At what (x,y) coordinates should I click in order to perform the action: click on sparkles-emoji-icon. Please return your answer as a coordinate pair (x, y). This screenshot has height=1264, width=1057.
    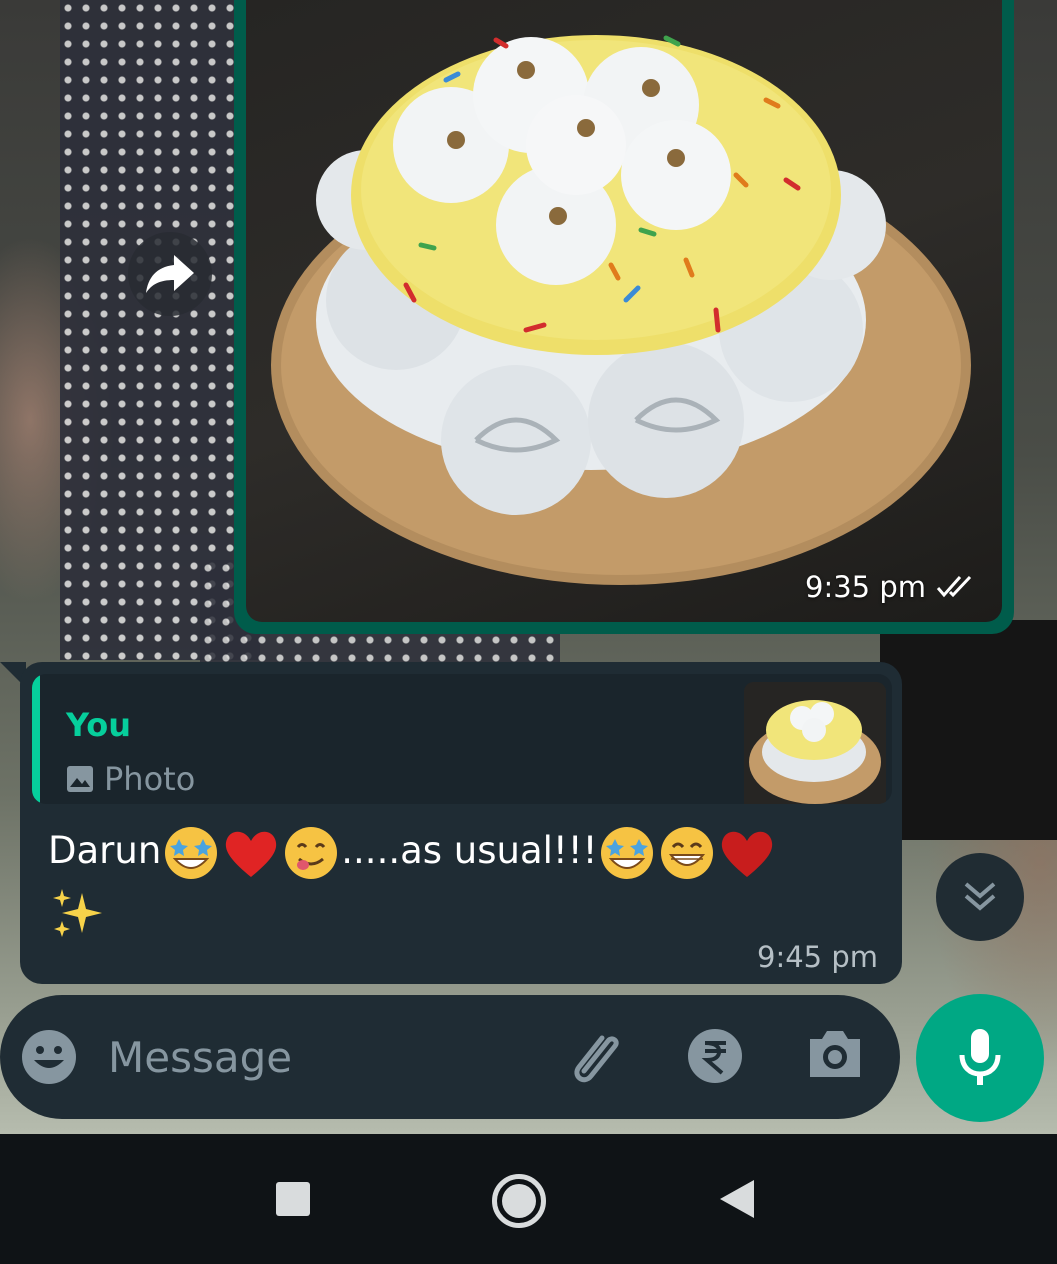
    Looking at the image, I should click on (77, 913).